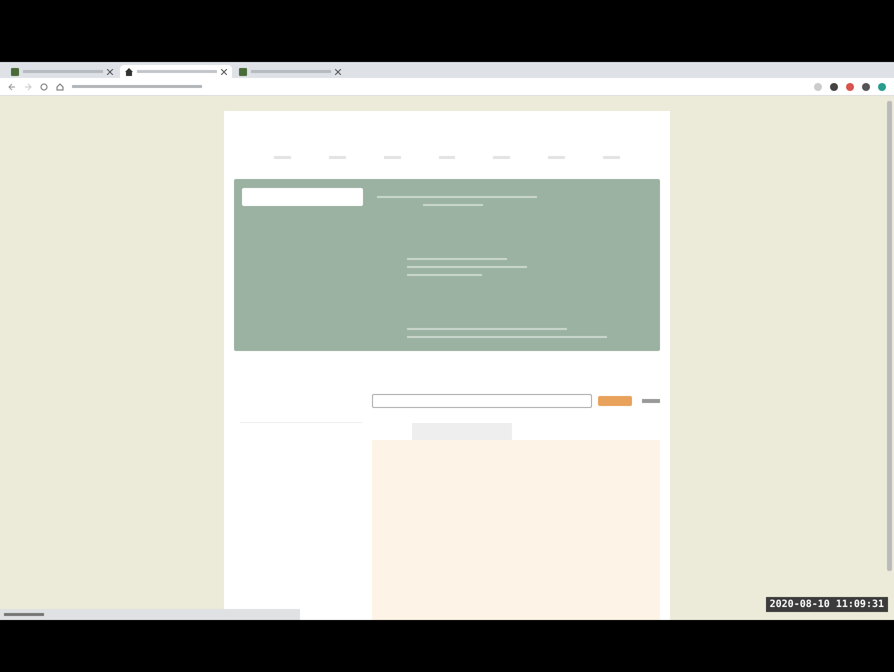 This screenshot has width=894, height=672. What do you see at coordinates (827, 604) in the screenshot?
I see `video-timestamp: 2020-08-10 11:09:31` at bounding box center [827, 604].